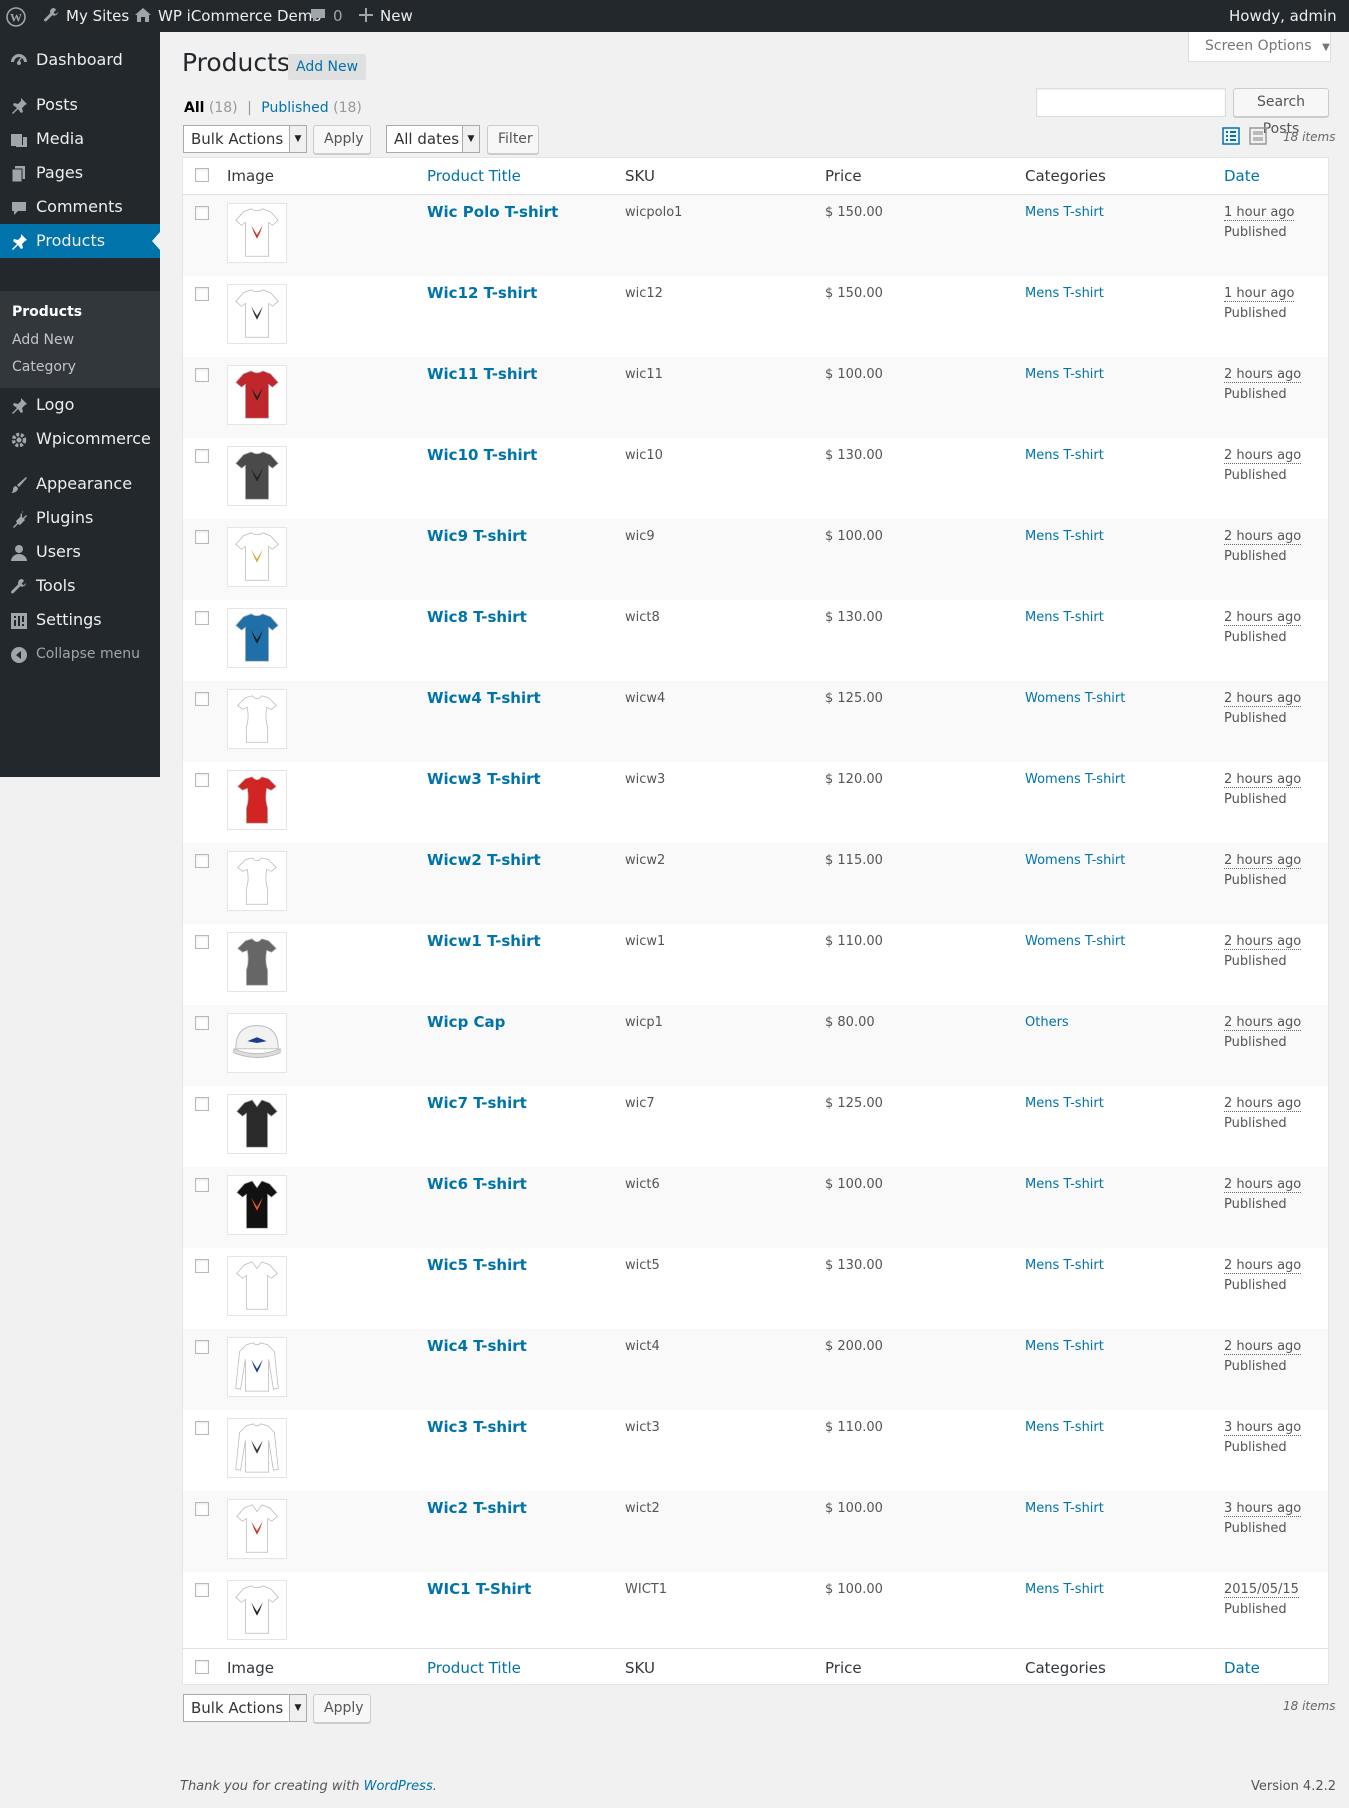 The height and width of the screenshot is (1808, 1349). What do you see at coordinates (44, 367) in the screenshot?
I see `submenu-item-category: Category` at bounding box center [44, 367].